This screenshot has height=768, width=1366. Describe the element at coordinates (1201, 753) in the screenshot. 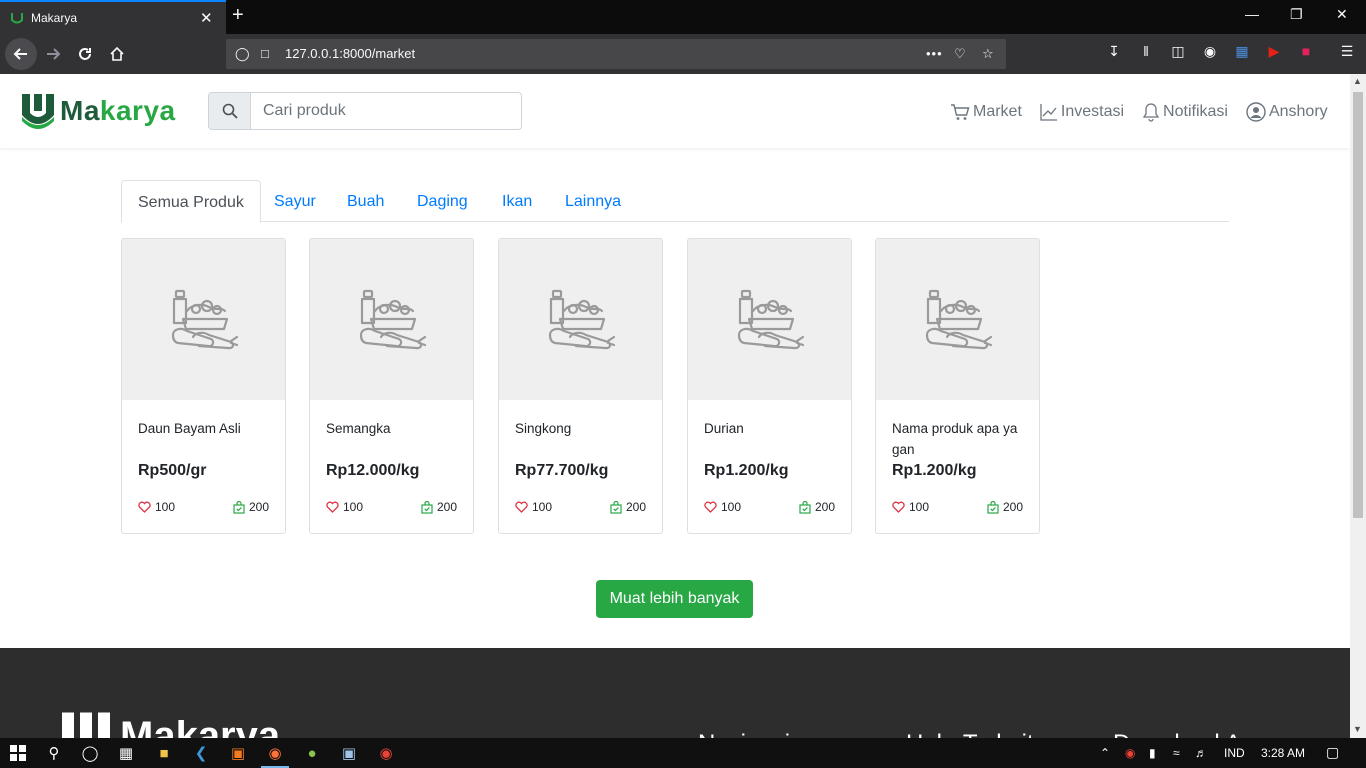

I see `volume-icon: ♬` at that location.